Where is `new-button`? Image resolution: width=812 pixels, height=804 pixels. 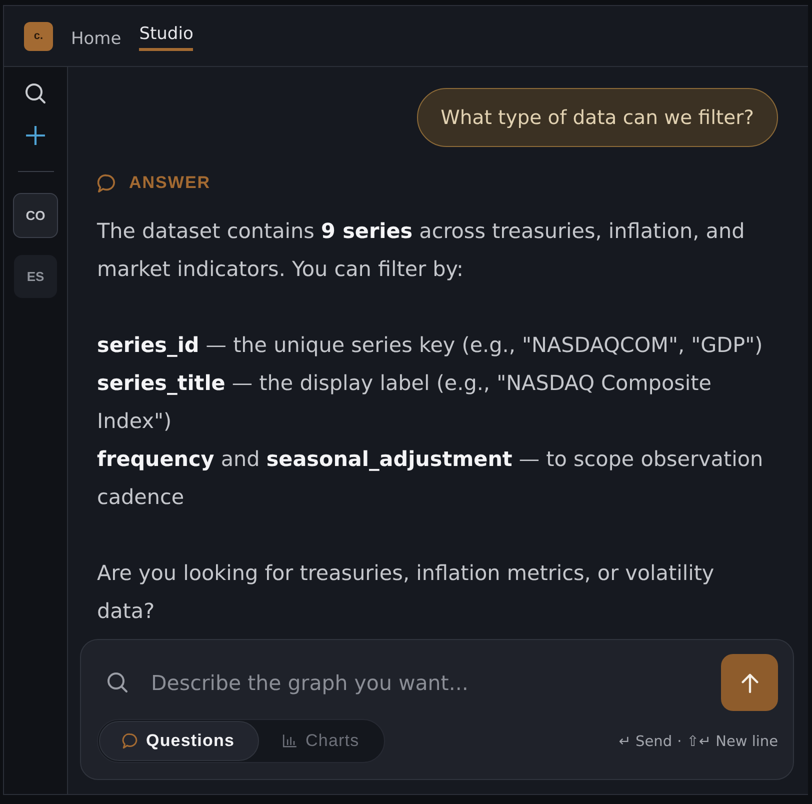 new-button is located at coordinates (36, 135).